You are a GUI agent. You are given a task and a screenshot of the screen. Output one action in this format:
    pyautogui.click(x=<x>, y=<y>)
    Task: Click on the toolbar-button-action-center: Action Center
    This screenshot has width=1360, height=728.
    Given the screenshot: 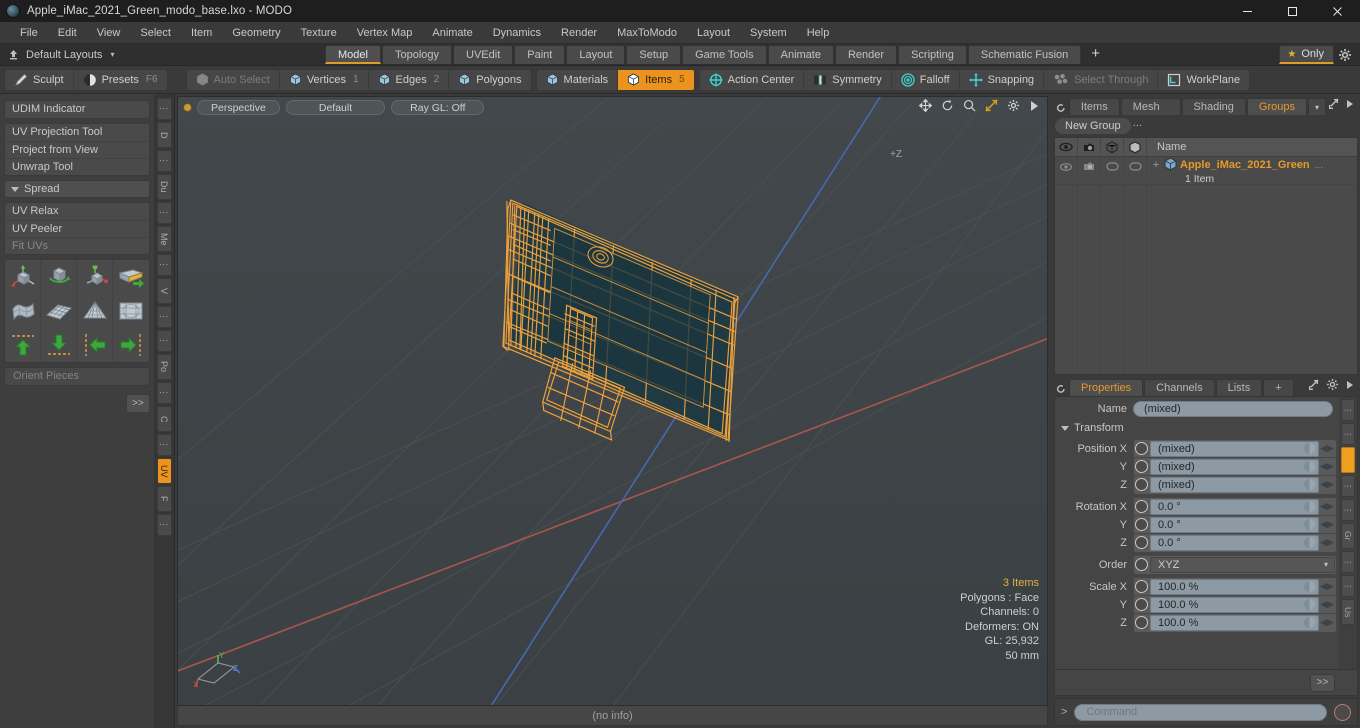 What is the action you would take?
    pyautogui.click(x=752, y=80)
    